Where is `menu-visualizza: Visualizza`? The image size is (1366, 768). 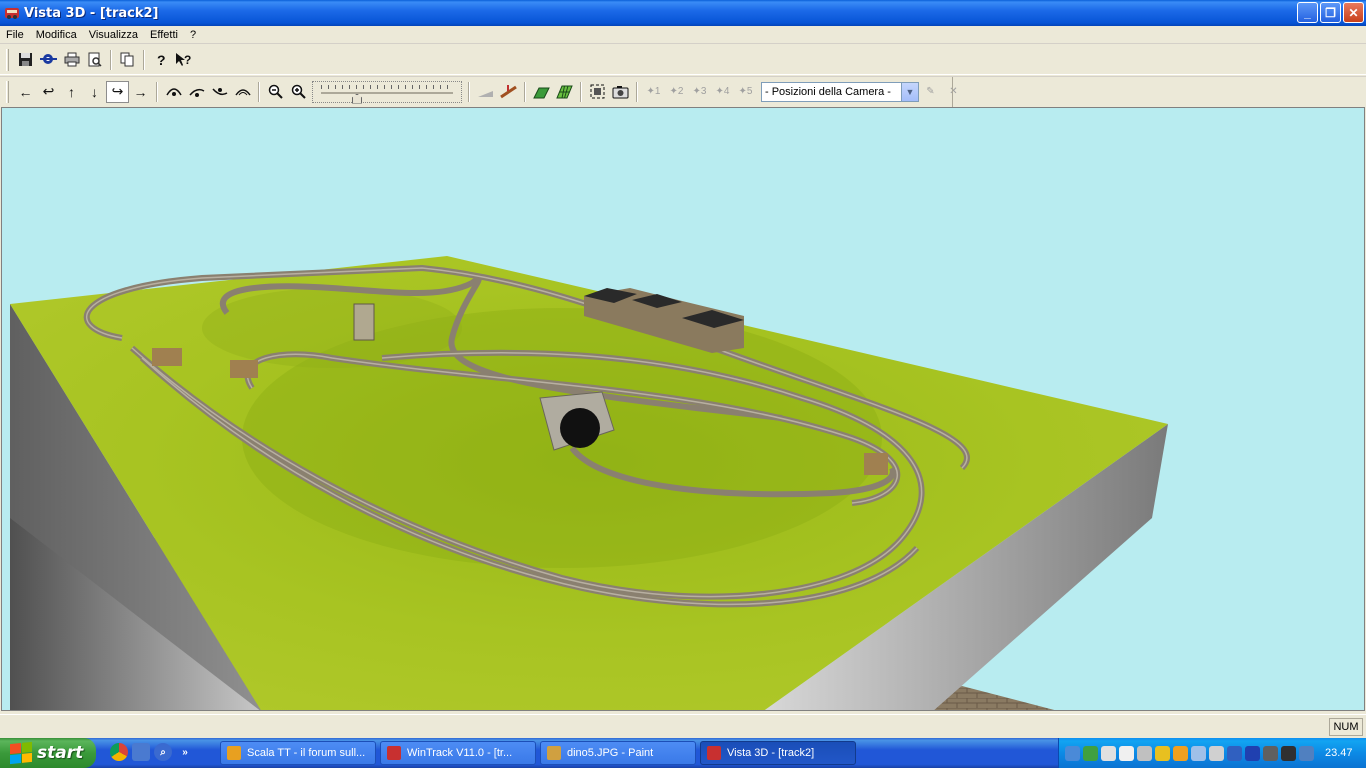
menu-visualizza: Visualizza is located at coordinates (113, 35).